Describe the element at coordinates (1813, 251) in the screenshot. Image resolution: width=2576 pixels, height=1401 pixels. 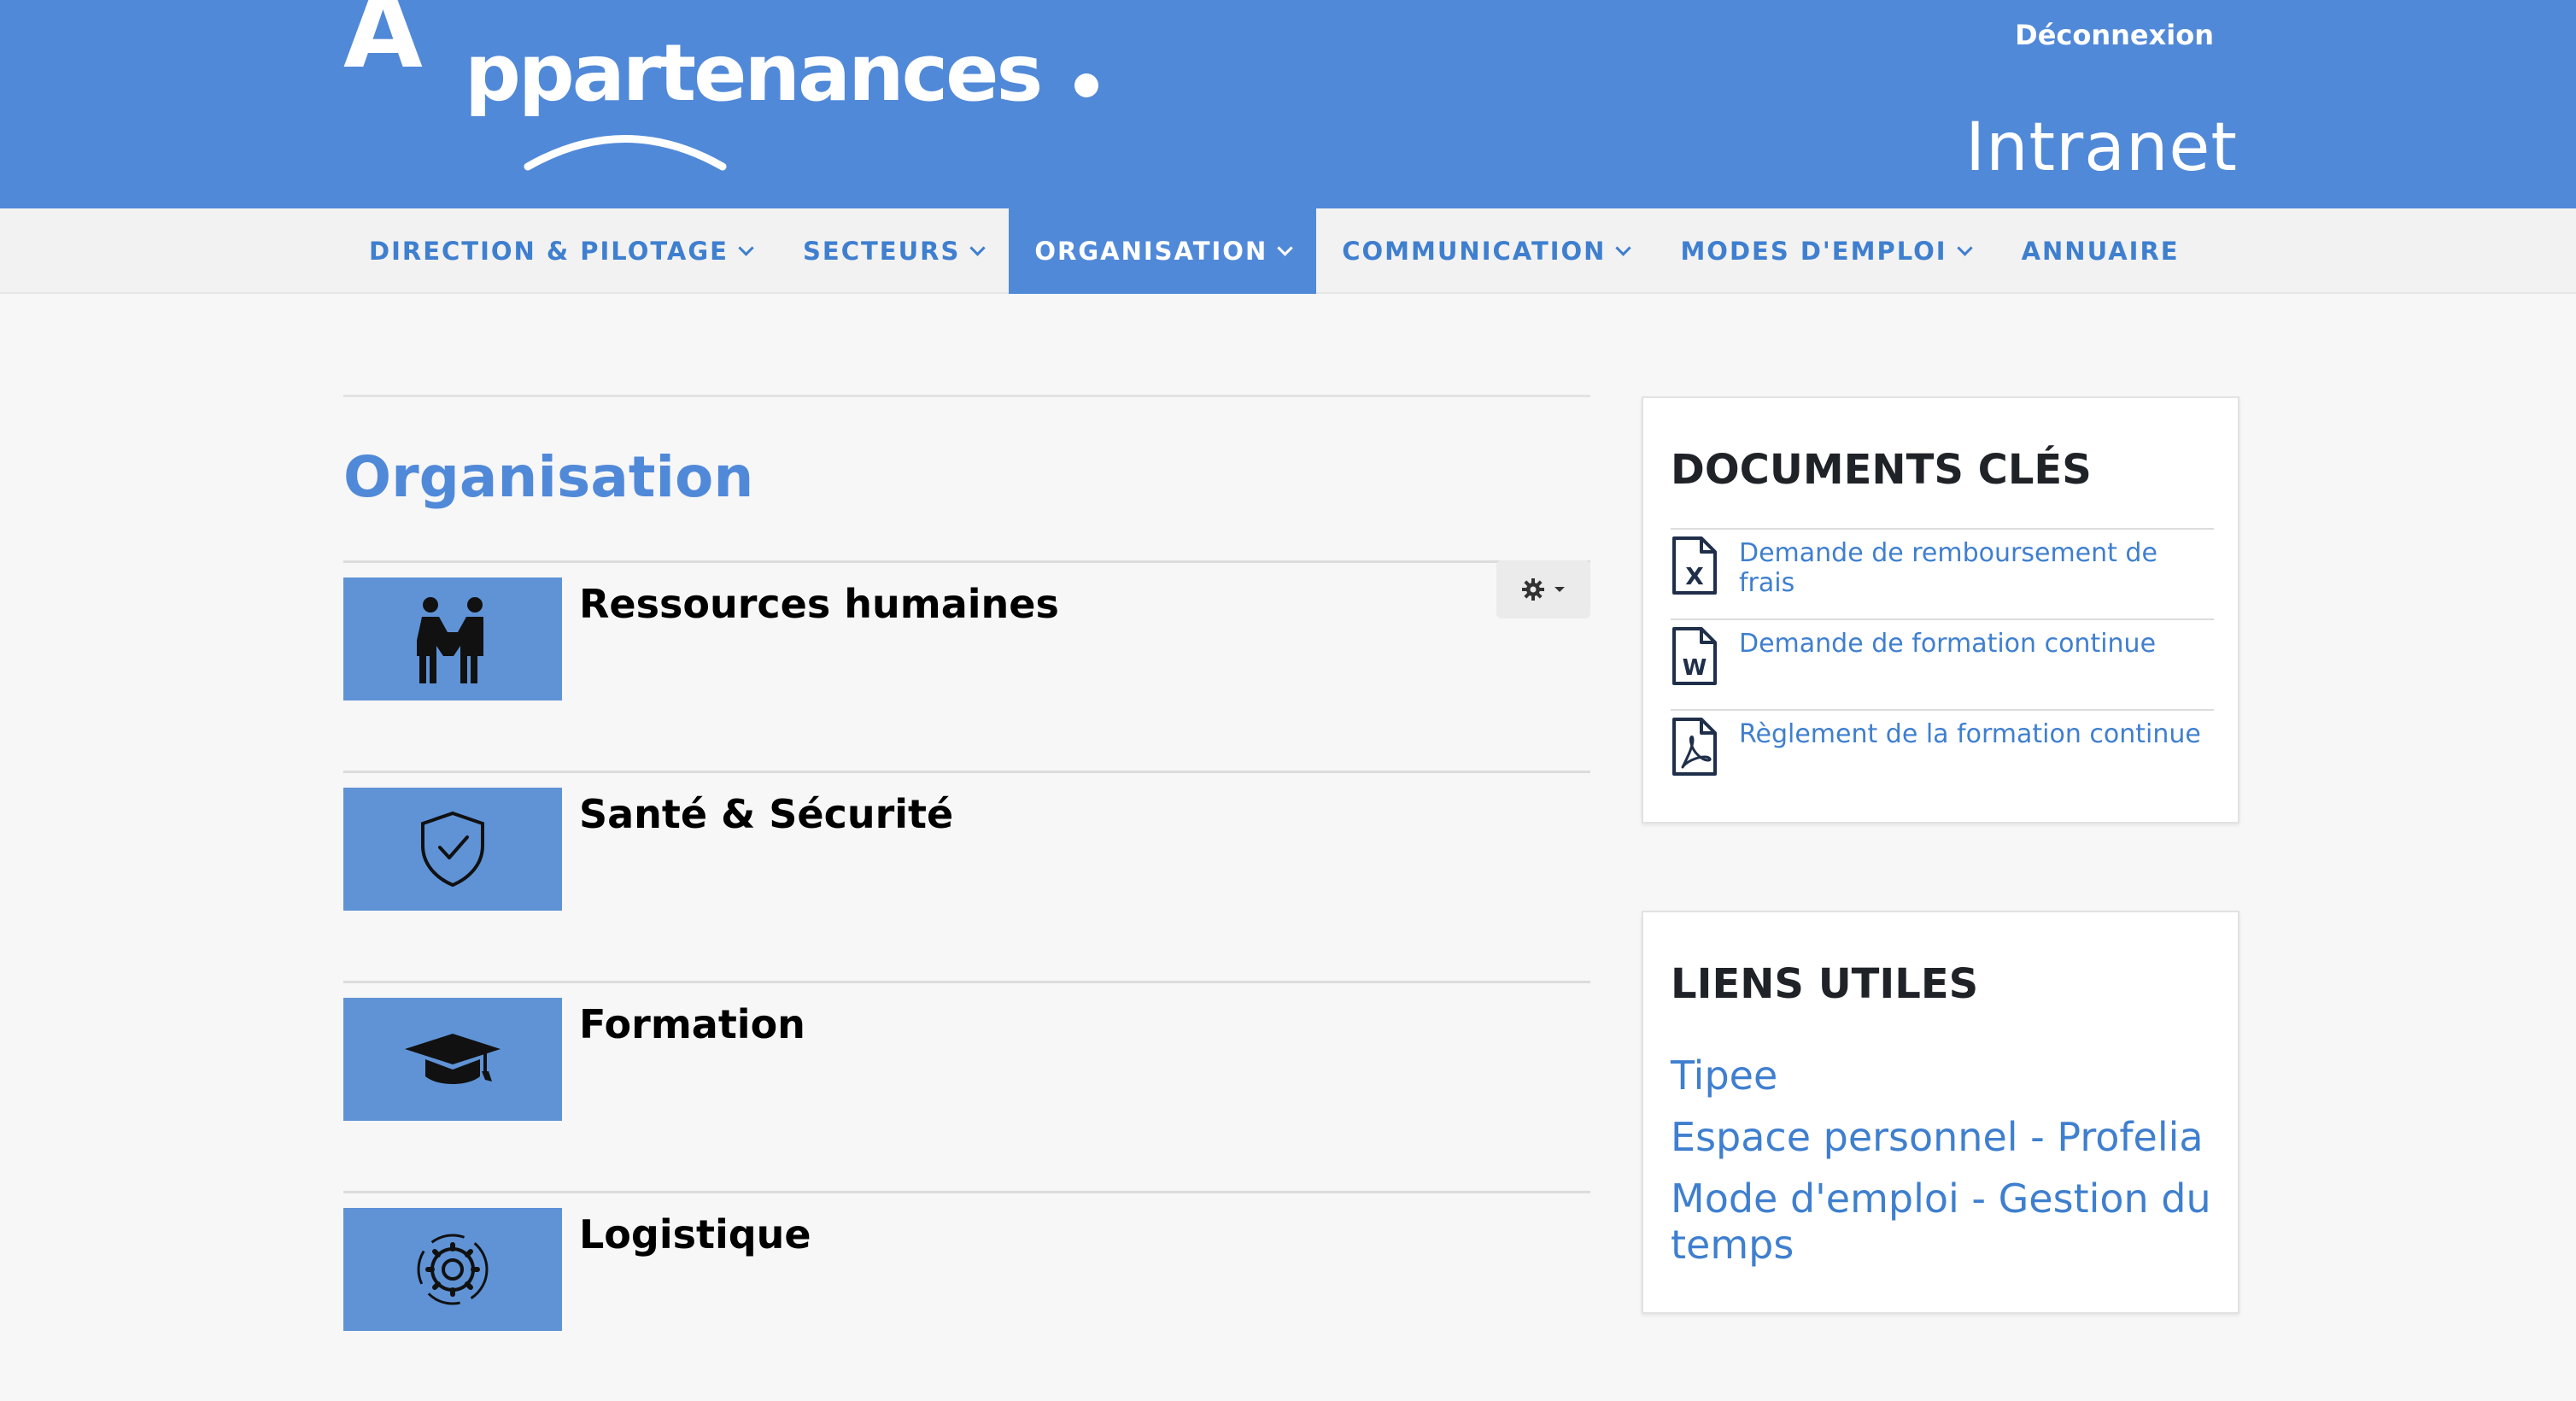
I see `nav-label: MODES D'EMPLOI` at that location.